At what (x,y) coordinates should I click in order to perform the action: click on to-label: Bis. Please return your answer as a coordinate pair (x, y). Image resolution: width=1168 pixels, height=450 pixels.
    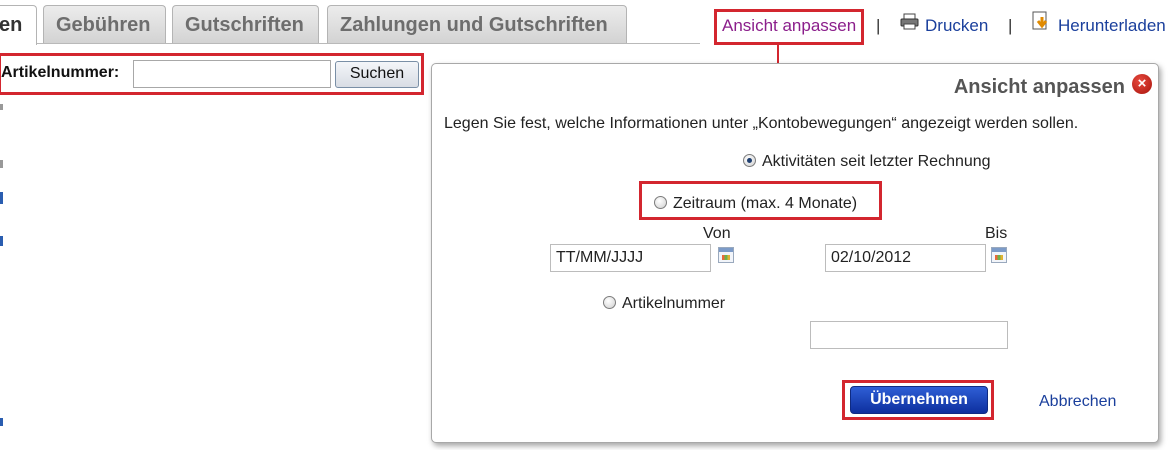
    Looking at the image, I should click on (996, 233).